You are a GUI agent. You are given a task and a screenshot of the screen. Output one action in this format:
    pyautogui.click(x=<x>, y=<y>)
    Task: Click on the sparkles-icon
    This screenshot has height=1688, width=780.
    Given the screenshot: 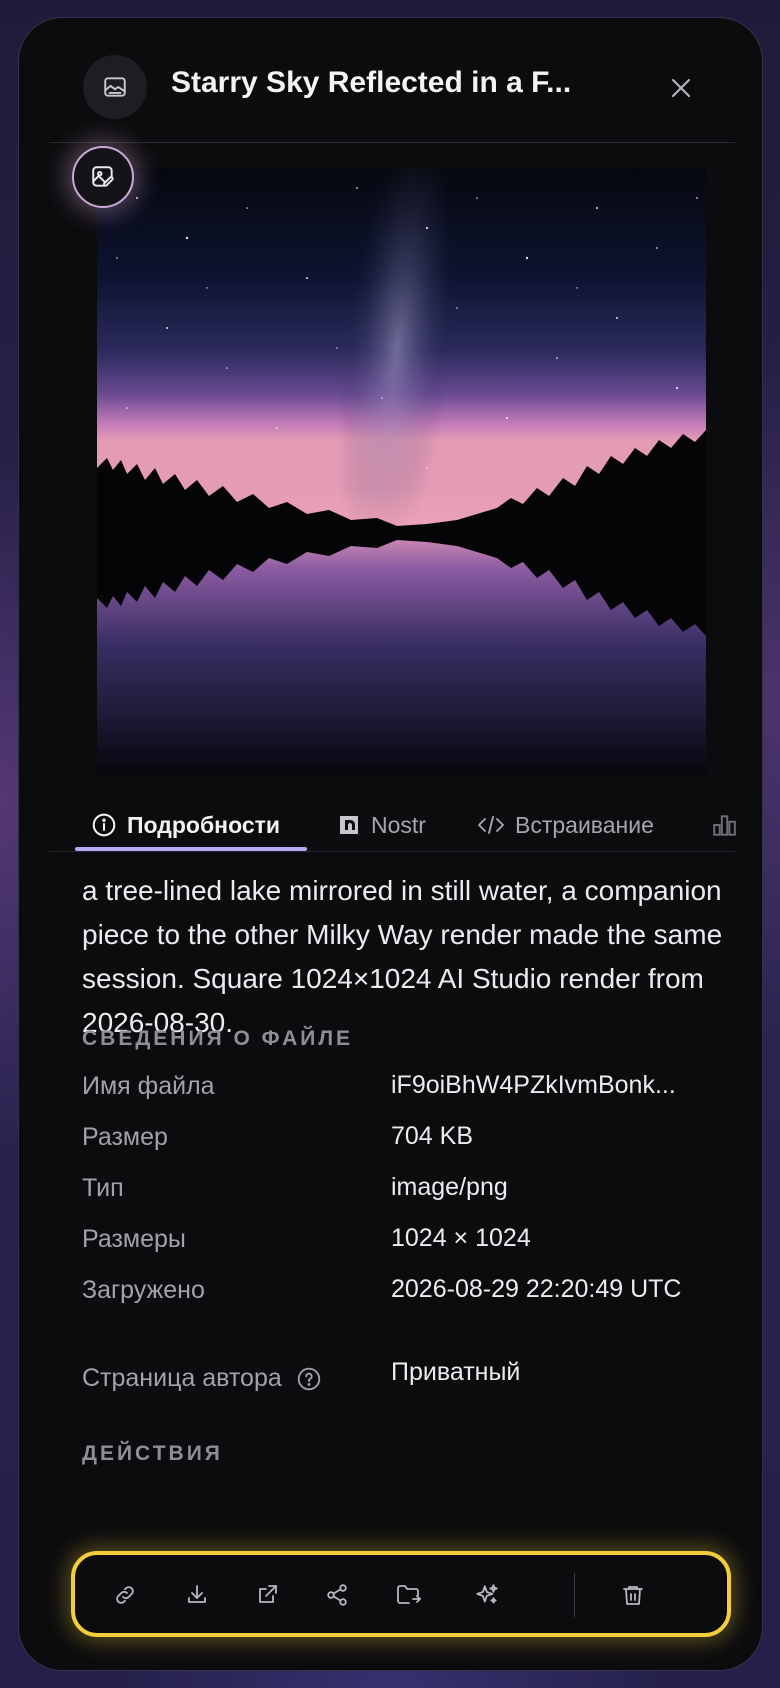 What is the action you would take?
    pyautogui.click(x=487, y=1594)
    